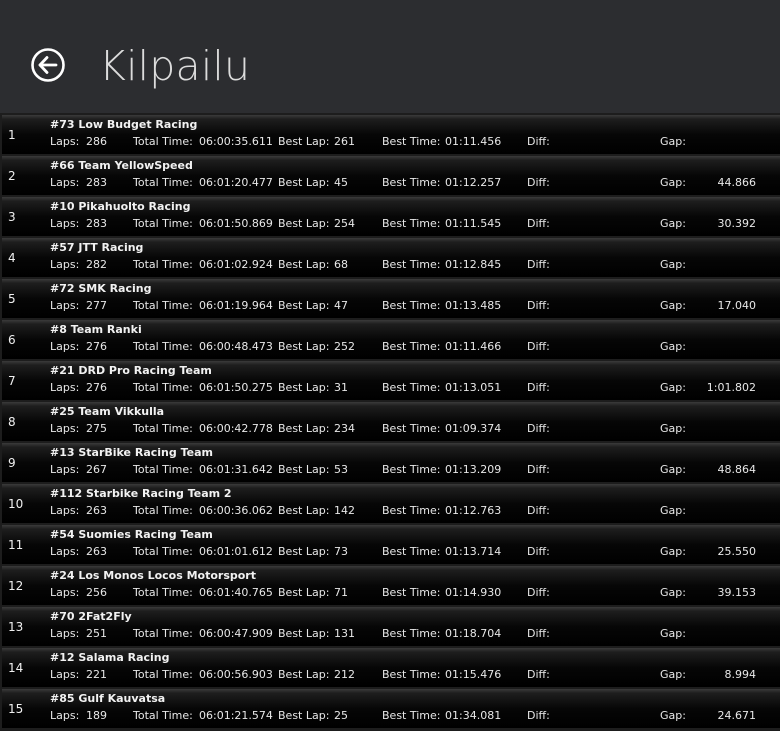  I want to click on best-time-value: 01:09.374, so click(473, 428).